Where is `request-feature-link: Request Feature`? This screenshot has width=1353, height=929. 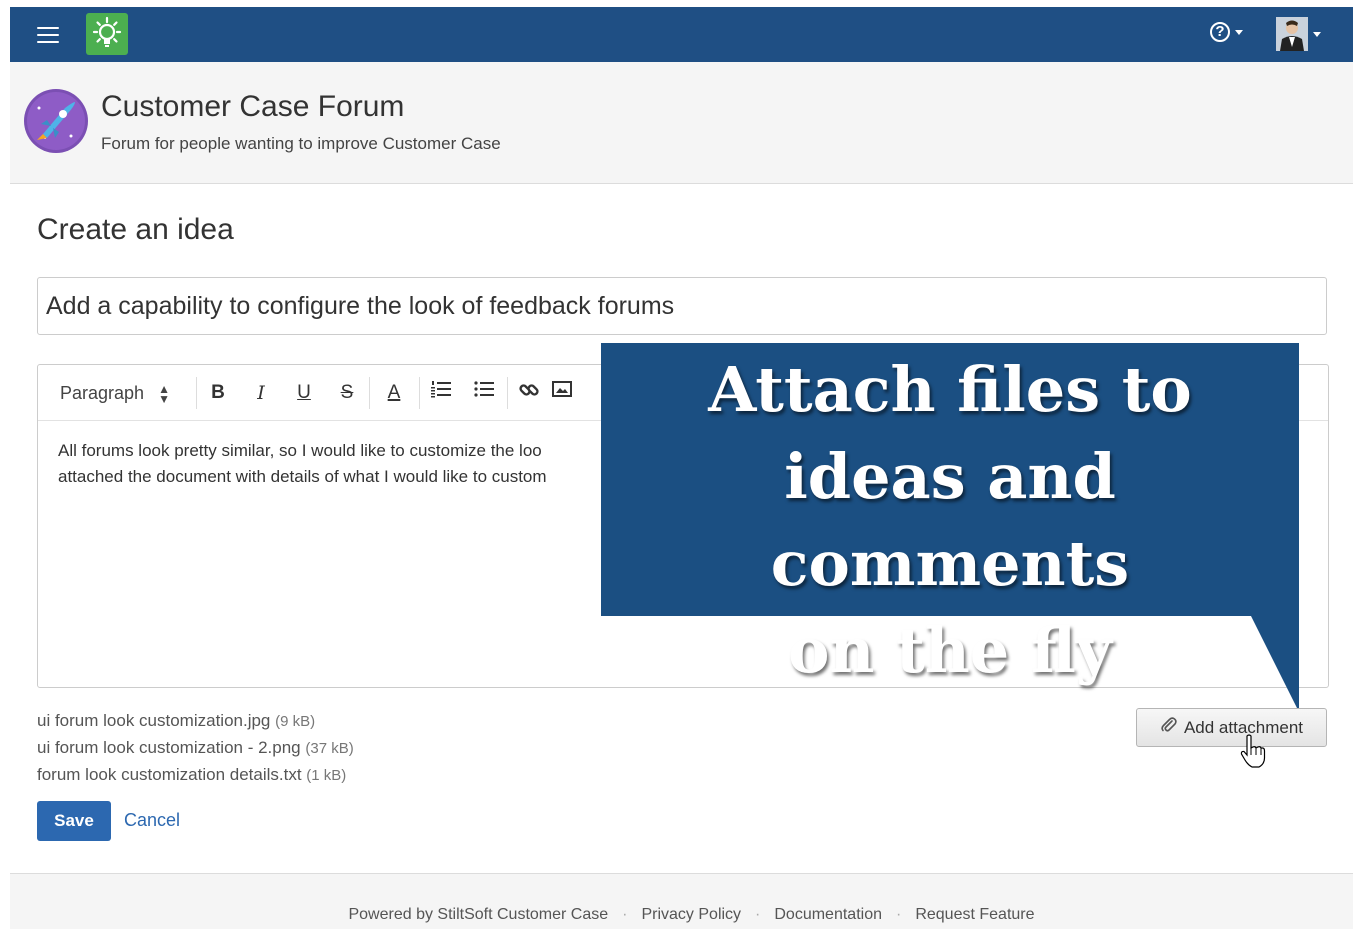
request-feature-link: Request Feature is located at coordinates (974, 914).